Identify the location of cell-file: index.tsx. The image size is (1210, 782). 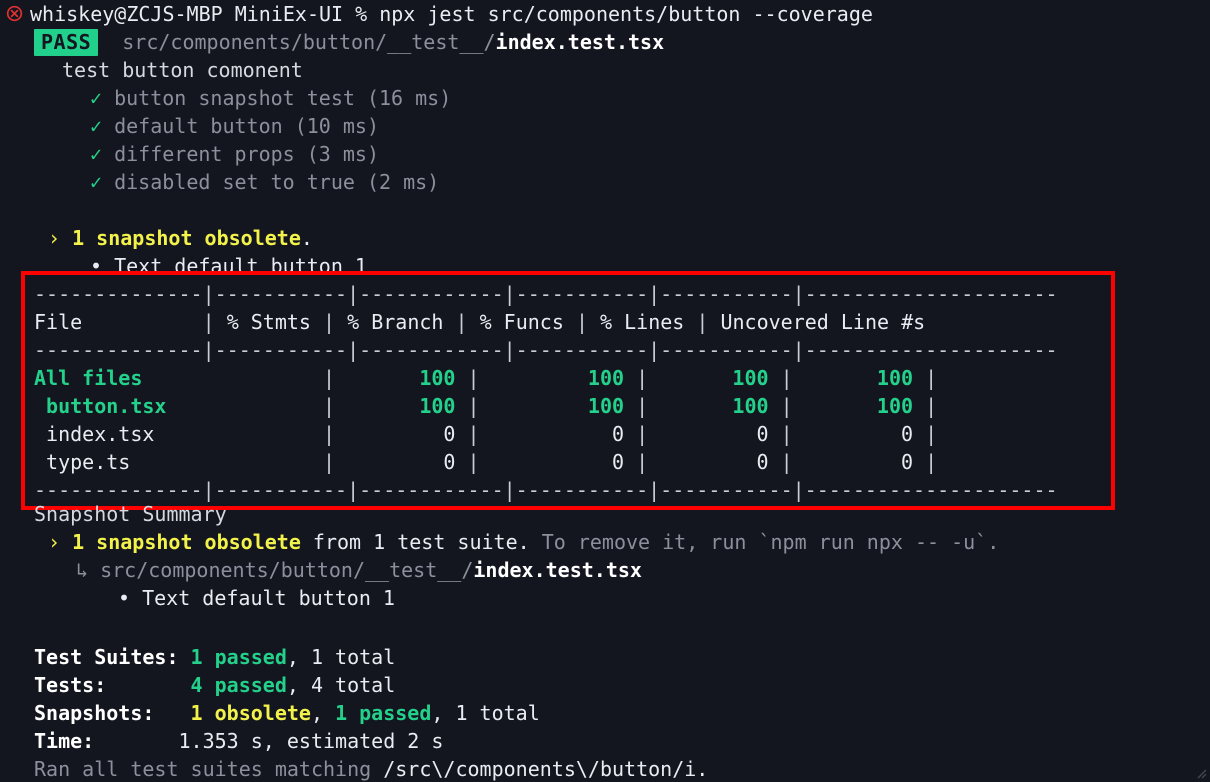
(178, 434).